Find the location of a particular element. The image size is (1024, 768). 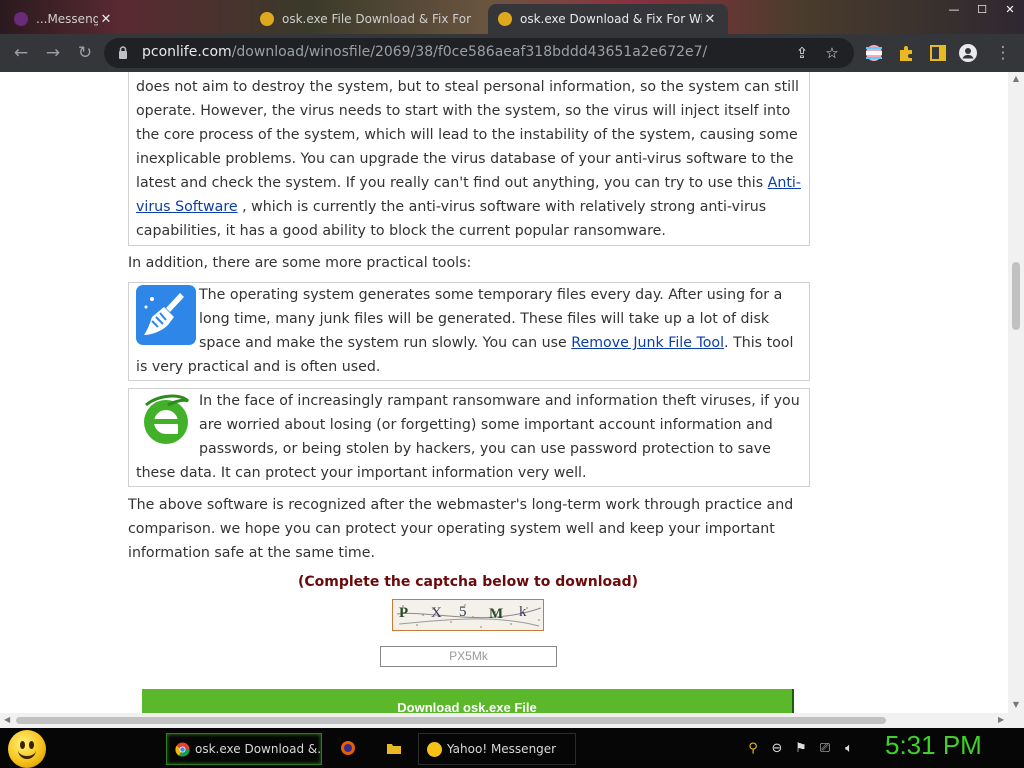

bookmark-star-icon: ☆ is located at coordinates (832, 53).